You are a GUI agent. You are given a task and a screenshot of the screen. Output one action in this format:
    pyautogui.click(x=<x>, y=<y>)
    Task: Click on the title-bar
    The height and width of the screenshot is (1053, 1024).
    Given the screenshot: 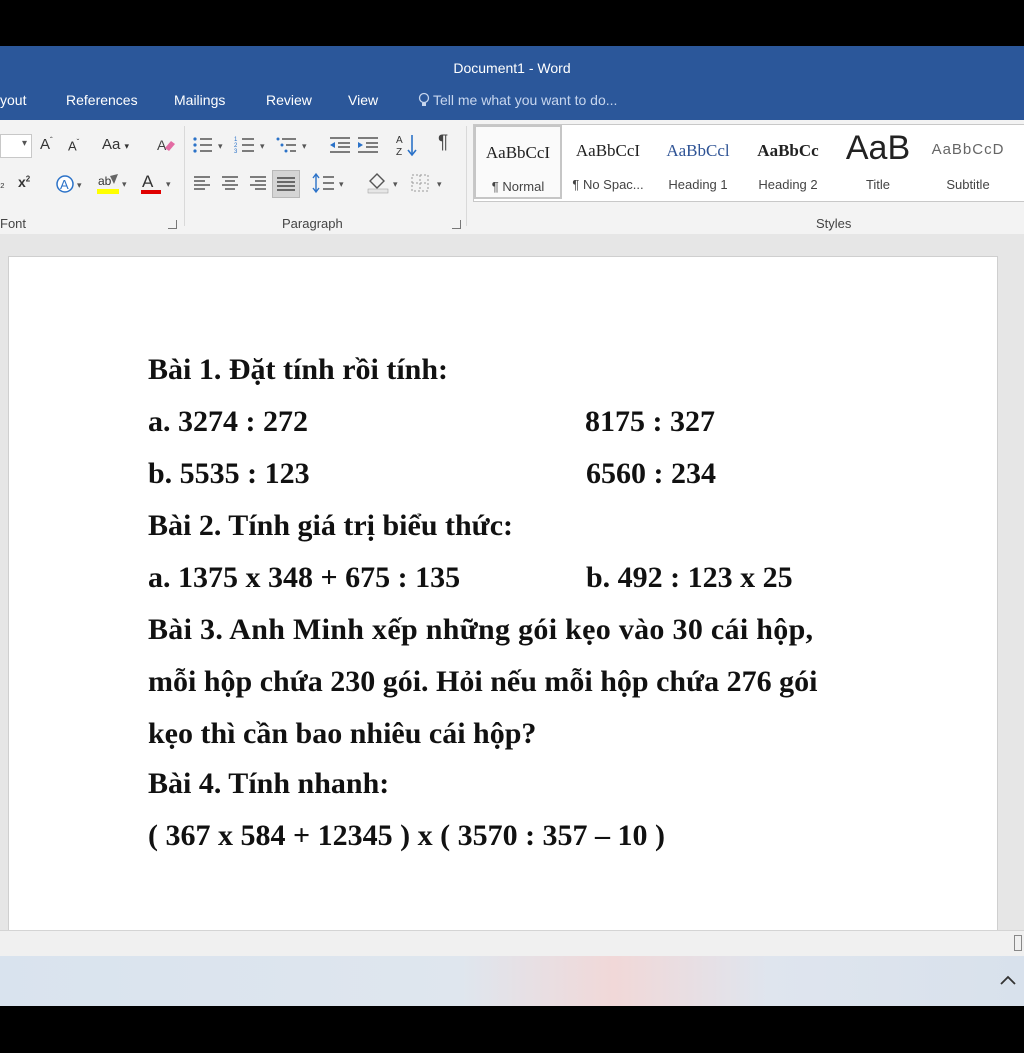 What is the action you would take?
    pyautogui.click(x=512, y=83)
    